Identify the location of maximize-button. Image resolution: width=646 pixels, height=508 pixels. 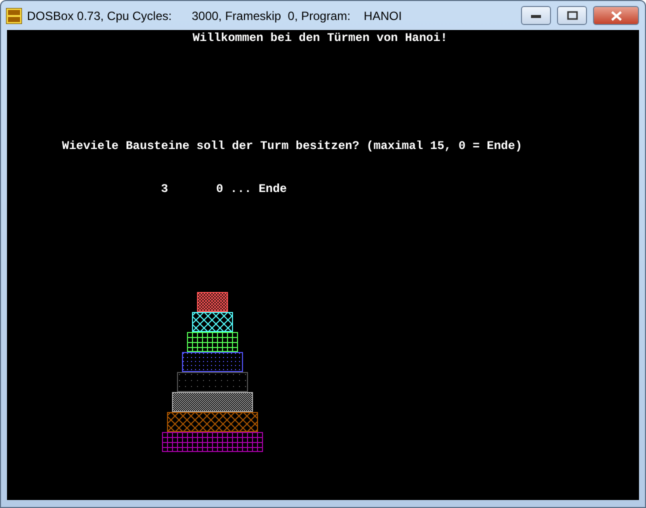
(572, 15).